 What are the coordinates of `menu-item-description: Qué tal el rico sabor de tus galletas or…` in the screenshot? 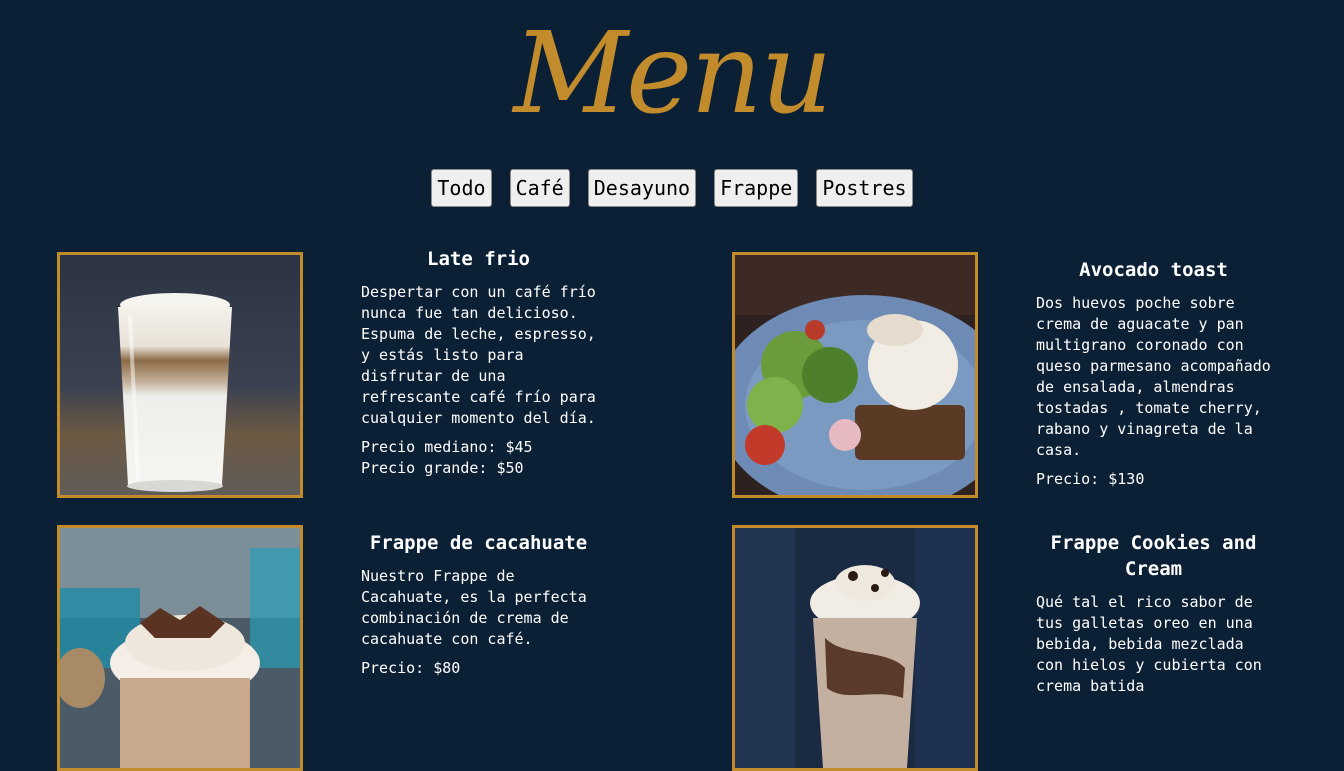 It's located at (1149, 644).